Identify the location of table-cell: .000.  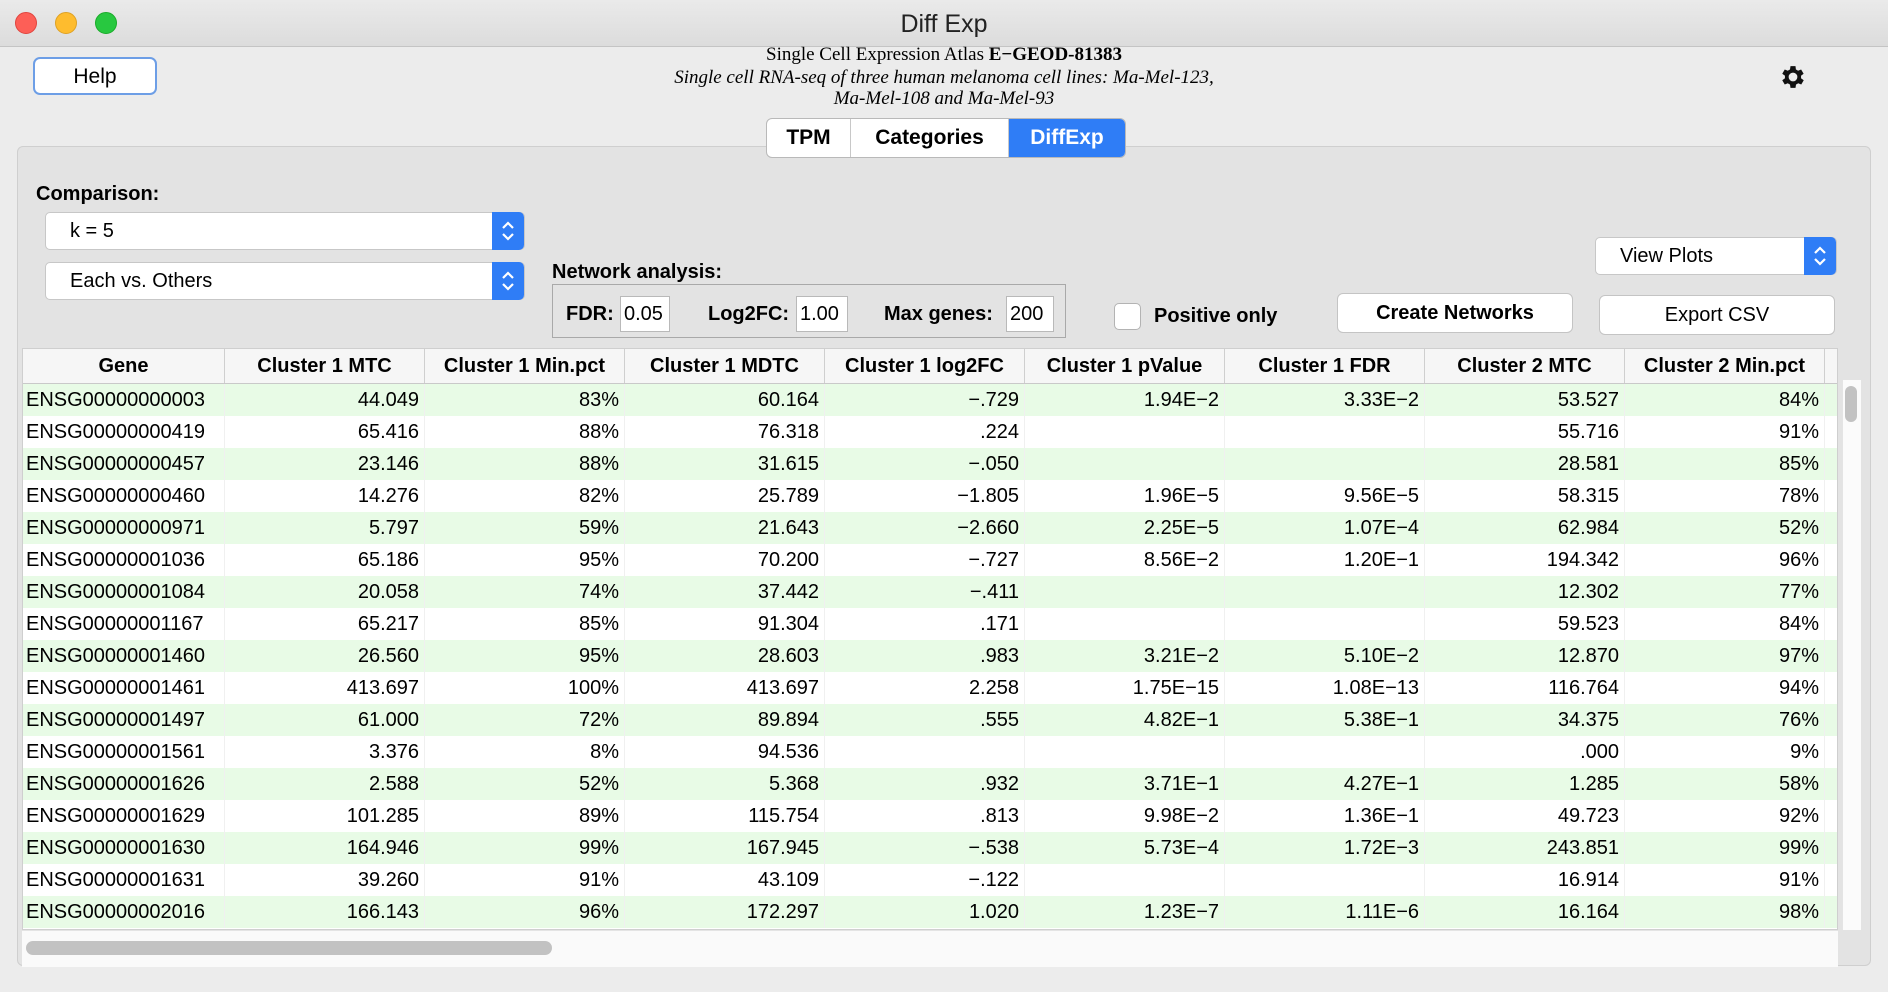
(1525, 752).